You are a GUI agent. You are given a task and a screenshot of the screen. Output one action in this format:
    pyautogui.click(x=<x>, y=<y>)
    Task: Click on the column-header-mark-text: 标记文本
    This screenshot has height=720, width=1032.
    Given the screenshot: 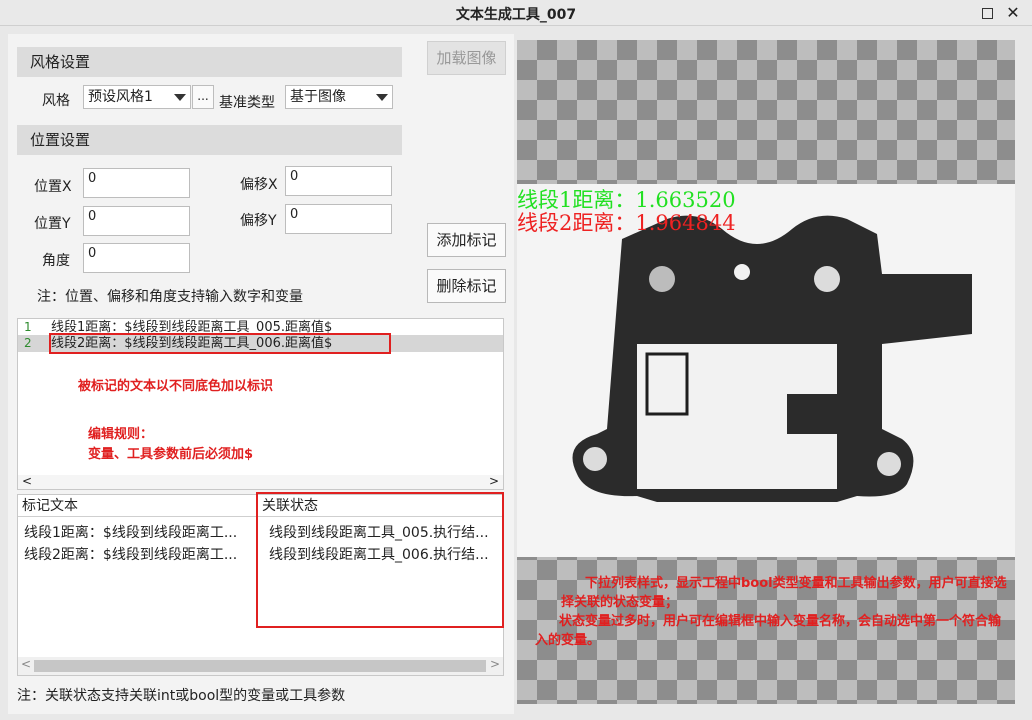 What is the action you would take?
    pyautogui.click(x=138, y=506)
    